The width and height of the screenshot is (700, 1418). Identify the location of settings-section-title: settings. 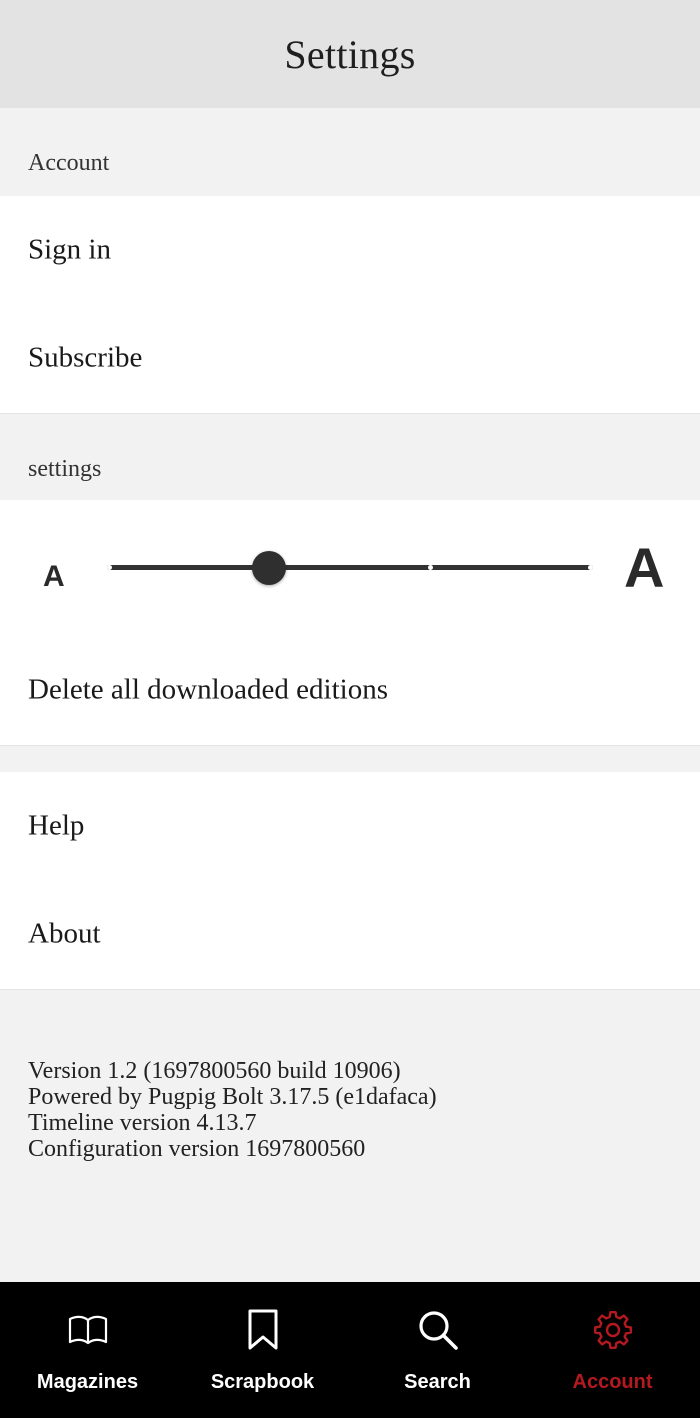
(65, 469).